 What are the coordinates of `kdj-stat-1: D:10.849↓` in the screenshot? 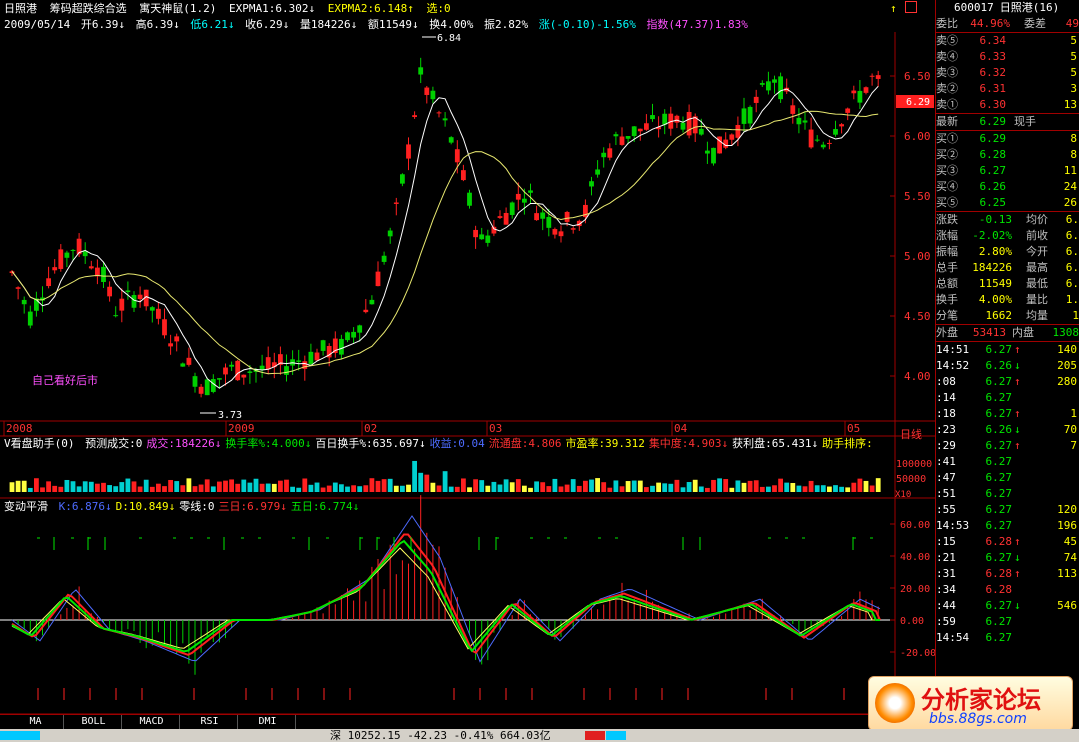 It's located at (145, 506).